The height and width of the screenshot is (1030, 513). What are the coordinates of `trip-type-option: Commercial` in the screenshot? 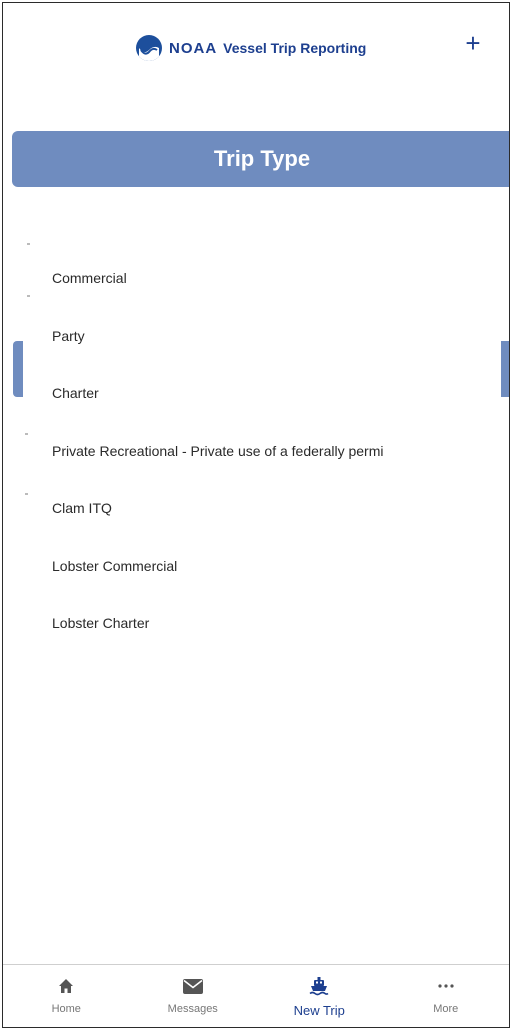 It's located at (280, 294).